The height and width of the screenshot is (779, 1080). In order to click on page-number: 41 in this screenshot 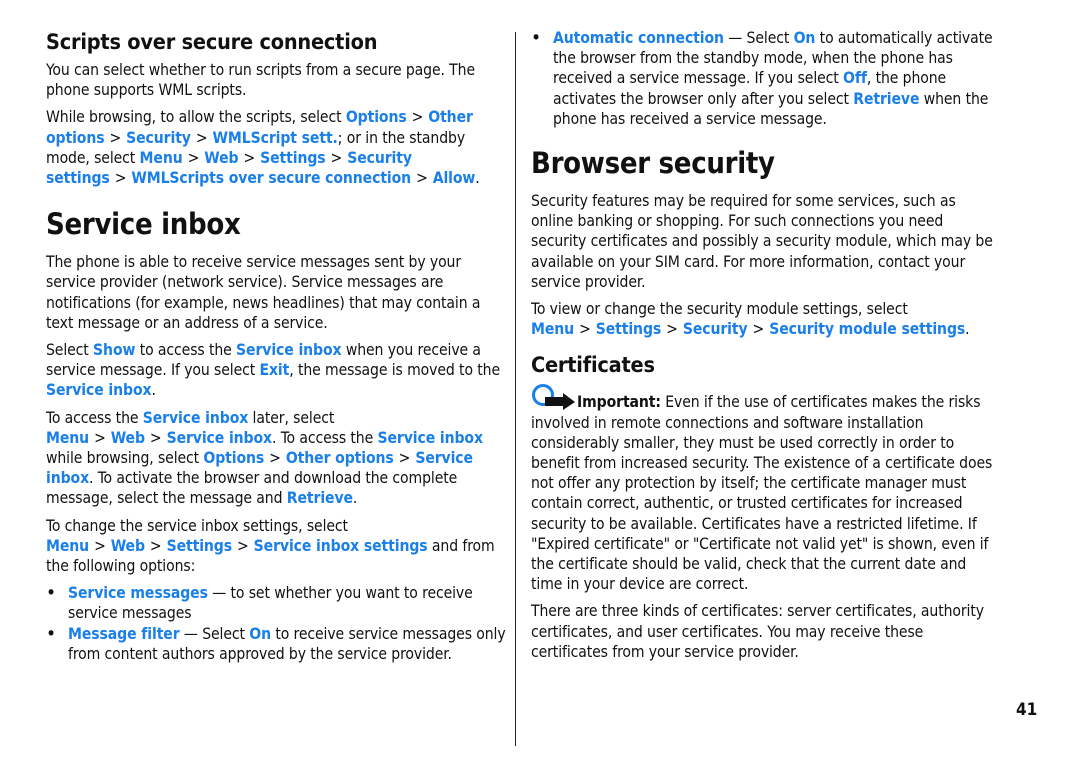, I will do `click(1027, 710)`.